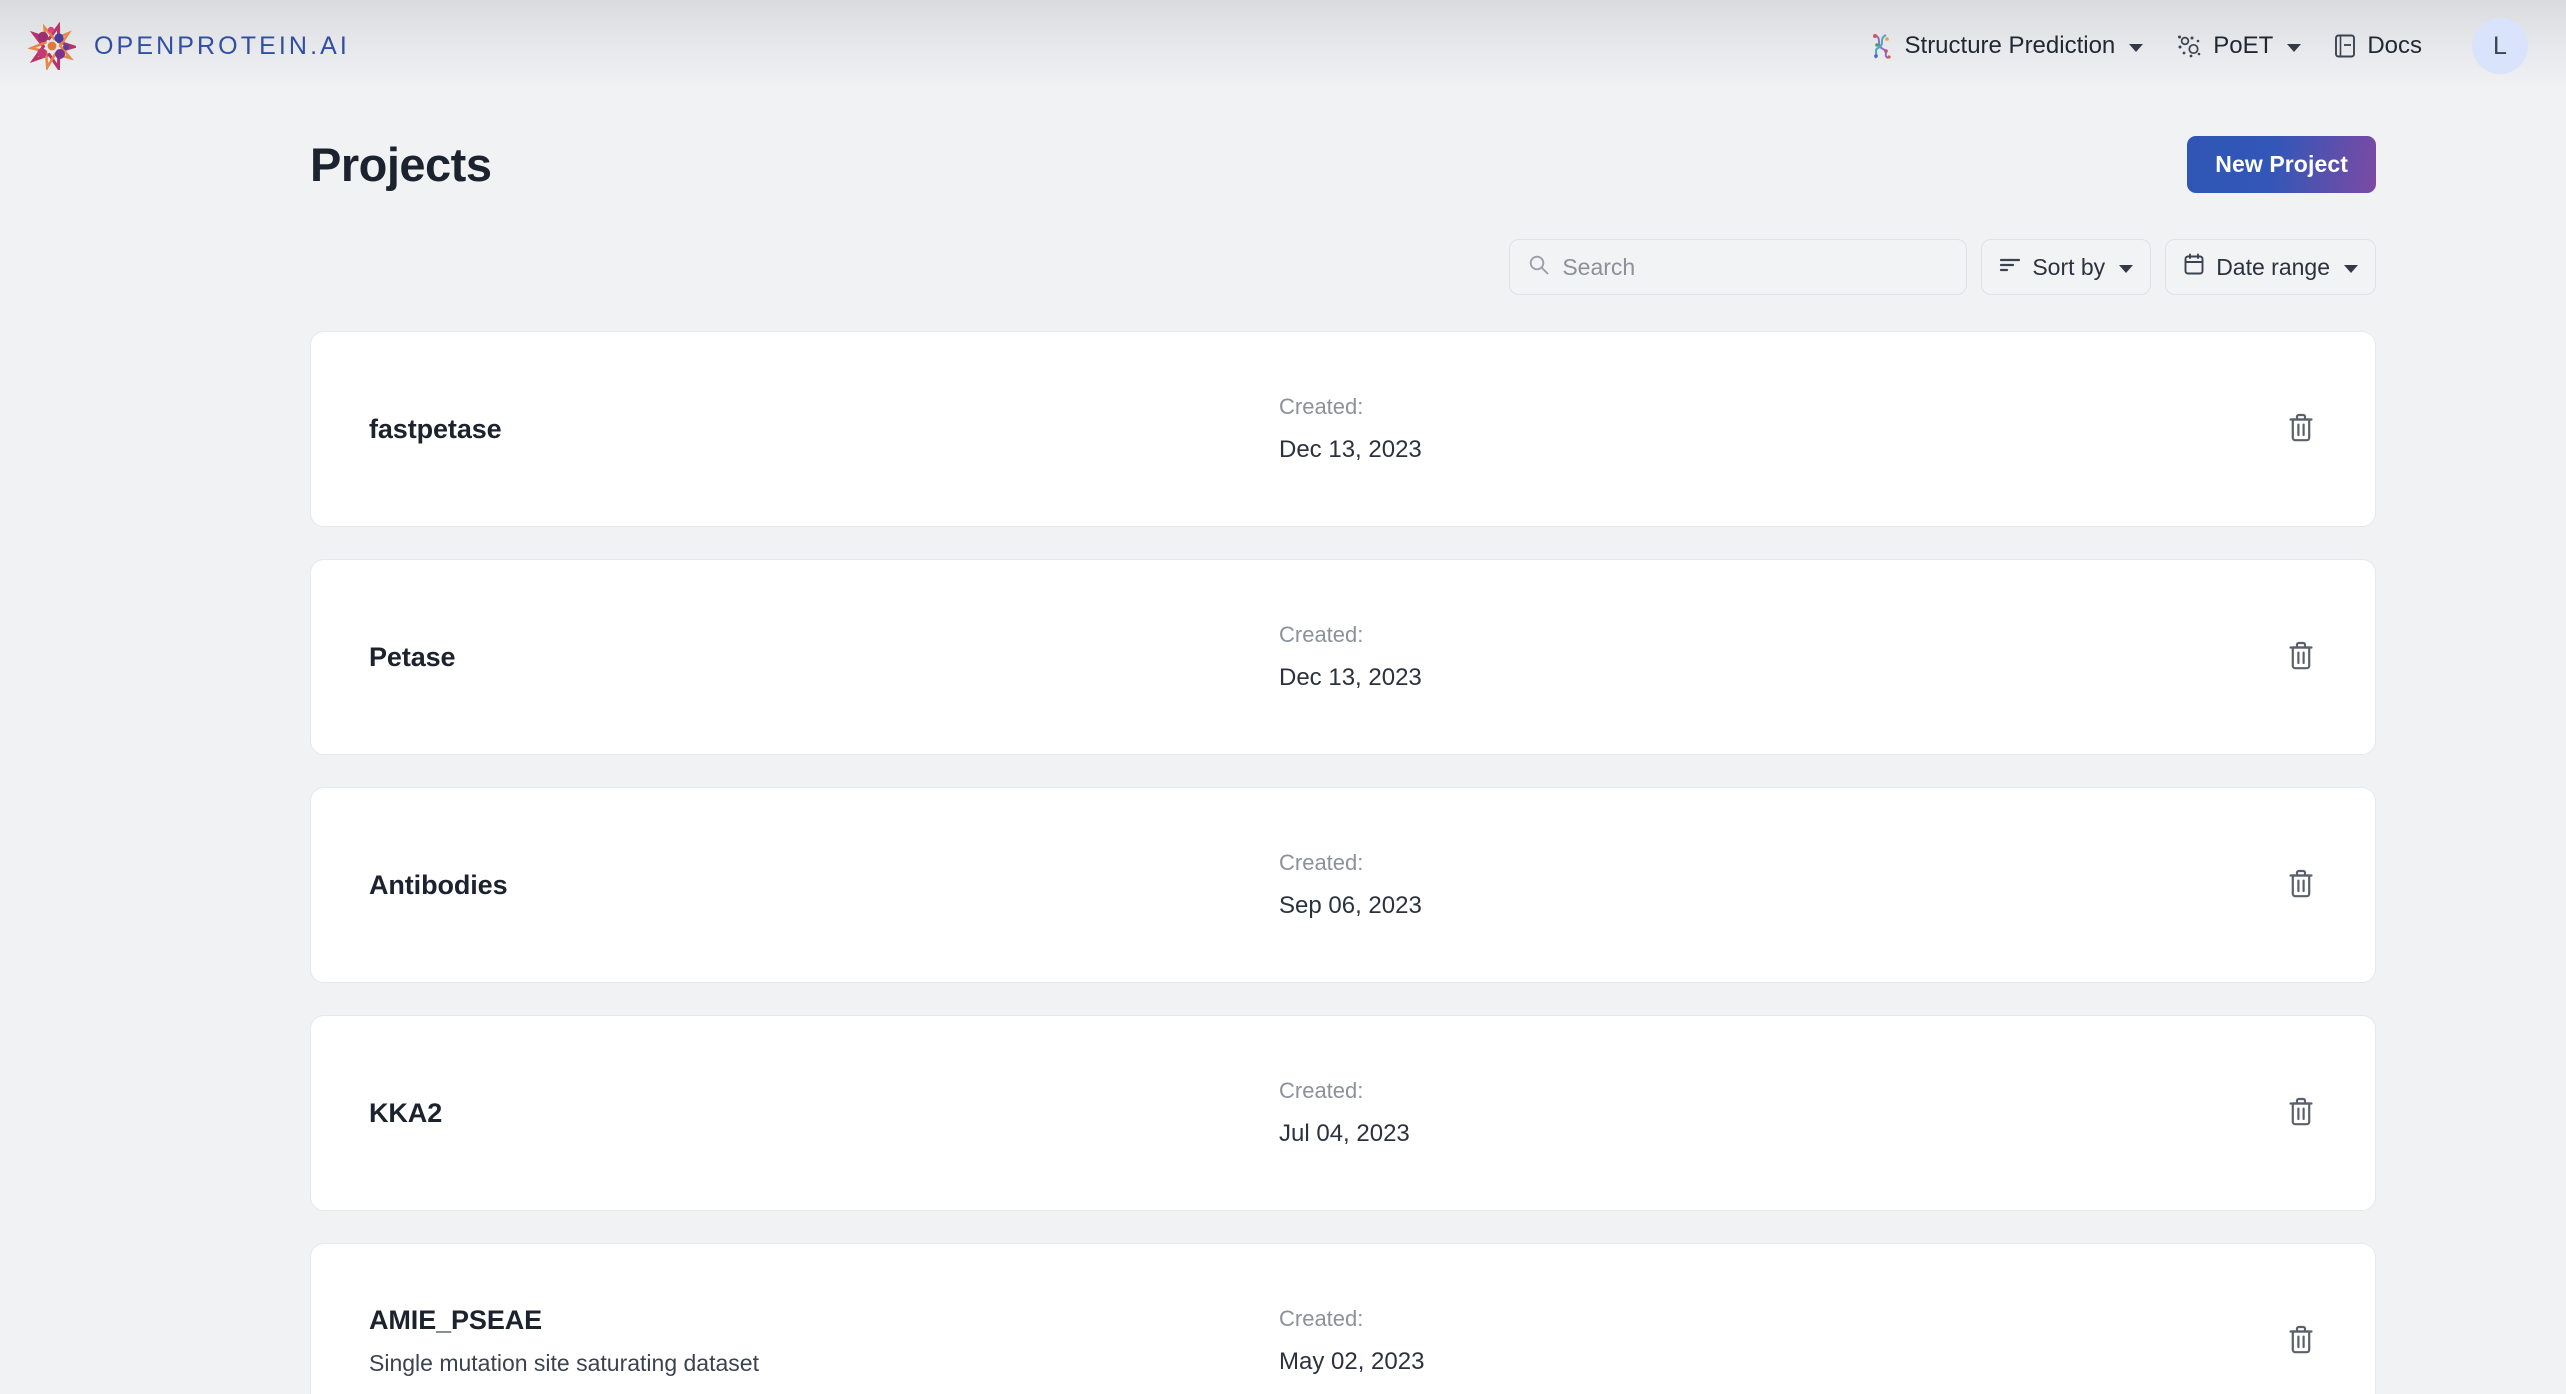 Image resolution: width=2566 pixels, height=1394 pixels. What do you see at coordinates (438, 884) in the screenshot?
I see `project-name: Antibodies` at bounding box center [438, 884].